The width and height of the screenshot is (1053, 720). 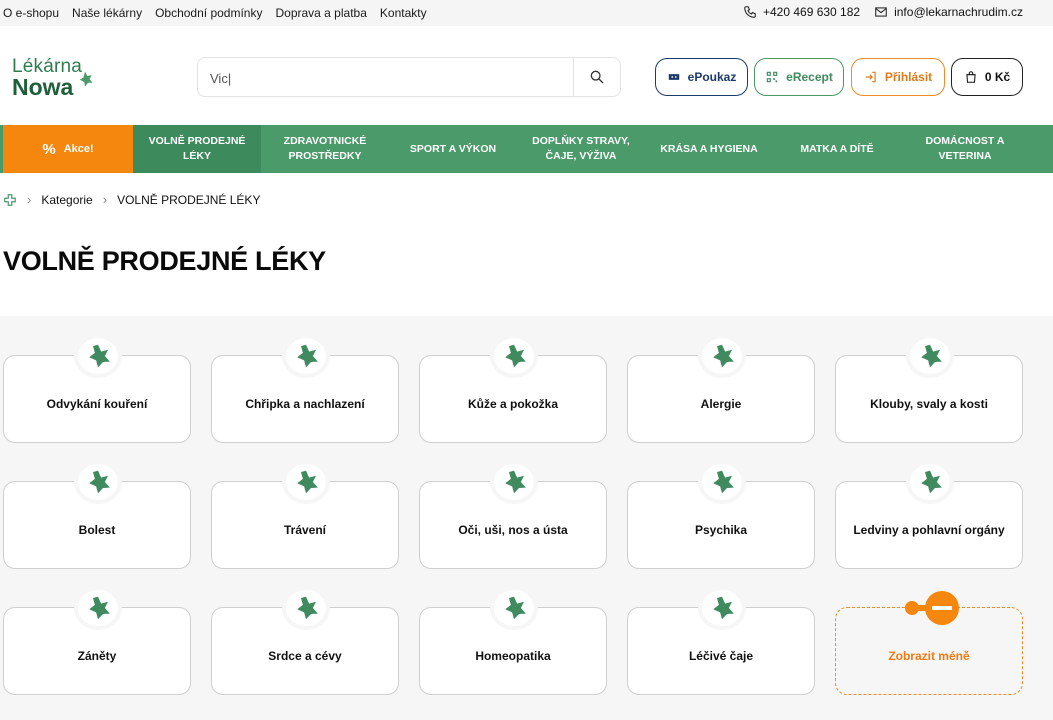 I want to click on logo: Lékárna Nowa, so click(x=57, y=78).